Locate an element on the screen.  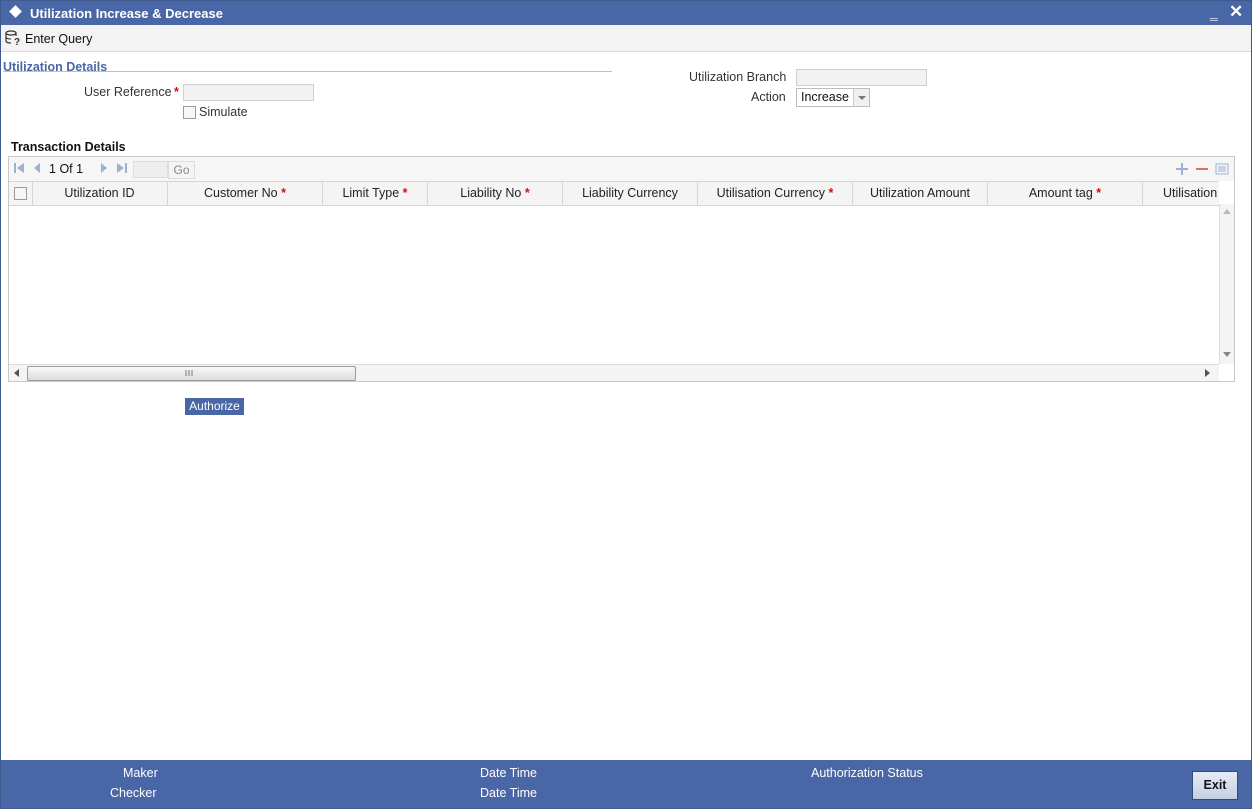
page-of-label: Of is located at coordinates (66, 169).